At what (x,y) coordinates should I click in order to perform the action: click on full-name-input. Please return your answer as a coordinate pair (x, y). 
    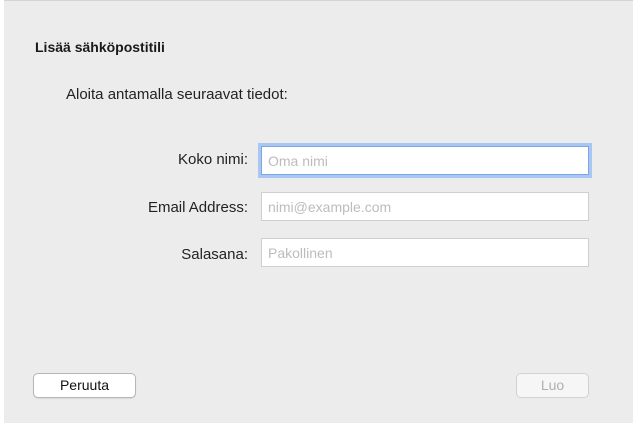
    Looking at the image, I should click on (425, 160).